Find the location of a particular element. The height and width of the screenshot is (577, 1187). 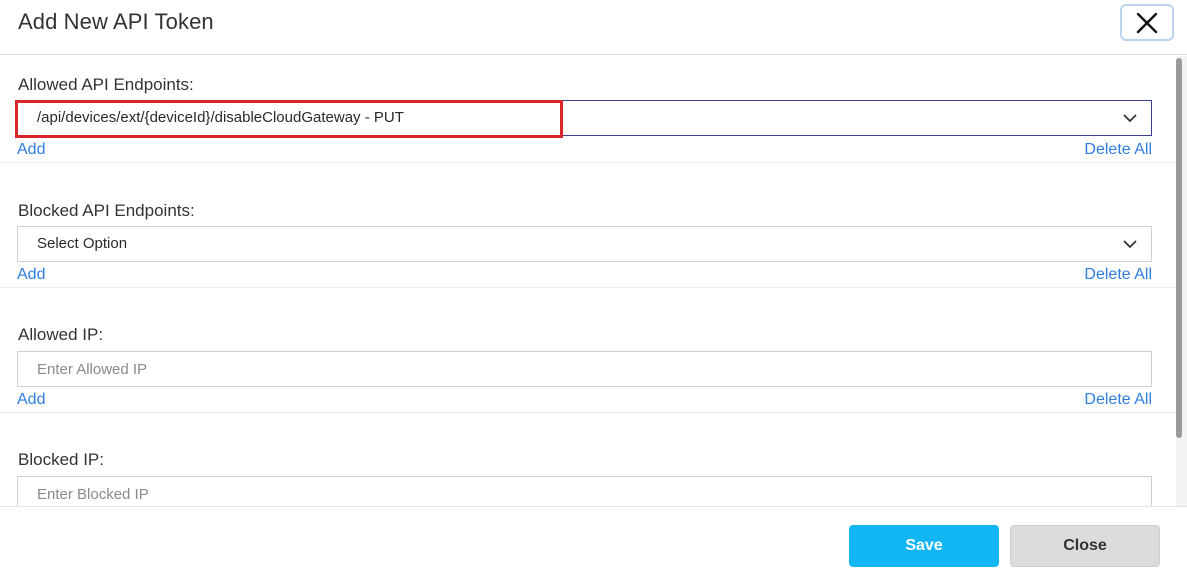

blocked-endpoints-select: Select Option is located at coordinates (584, 244).